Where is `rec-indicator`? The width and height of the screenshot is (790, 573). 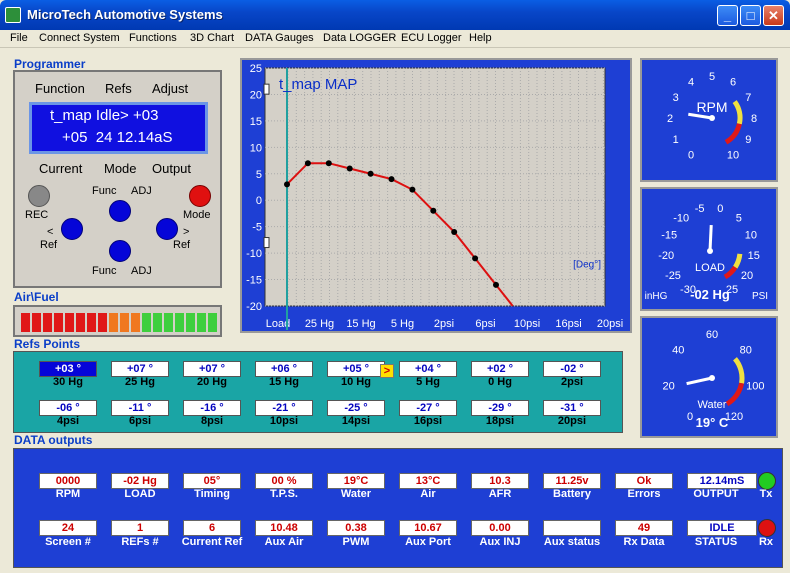
rec-indicator is located at coordinates (39, 196).